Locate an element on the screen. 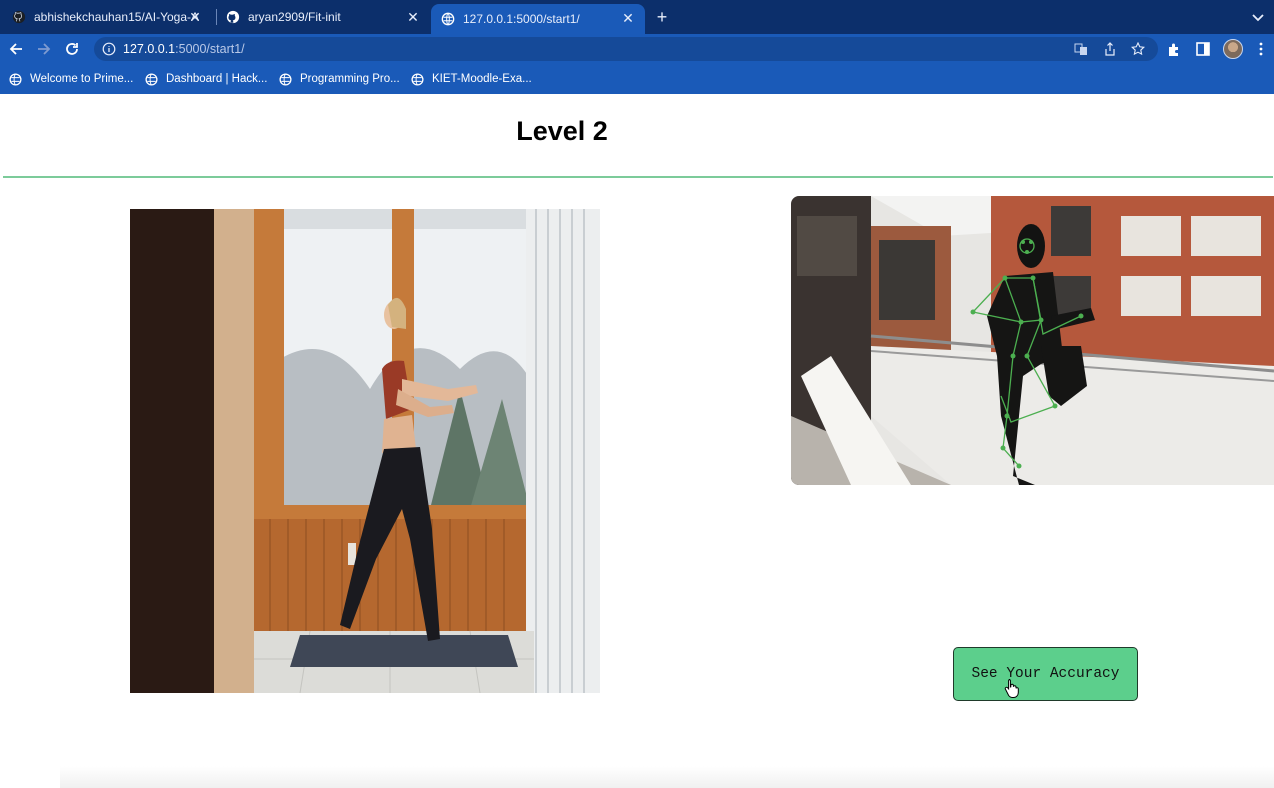  address-bar: 127.0.0.1:5000/start1/ is located at coordinates (626, 49).